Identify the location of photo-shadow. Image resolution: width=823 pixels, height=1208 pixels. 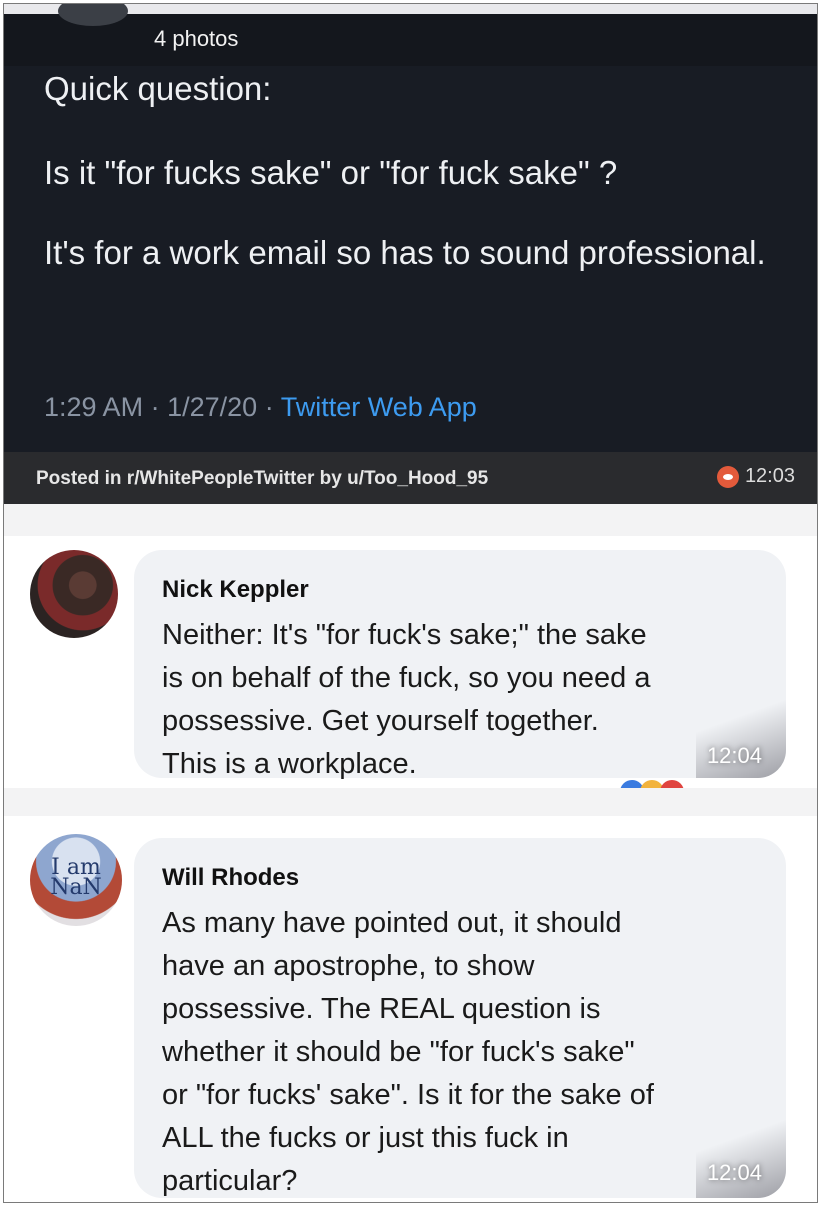
(741, 1158).